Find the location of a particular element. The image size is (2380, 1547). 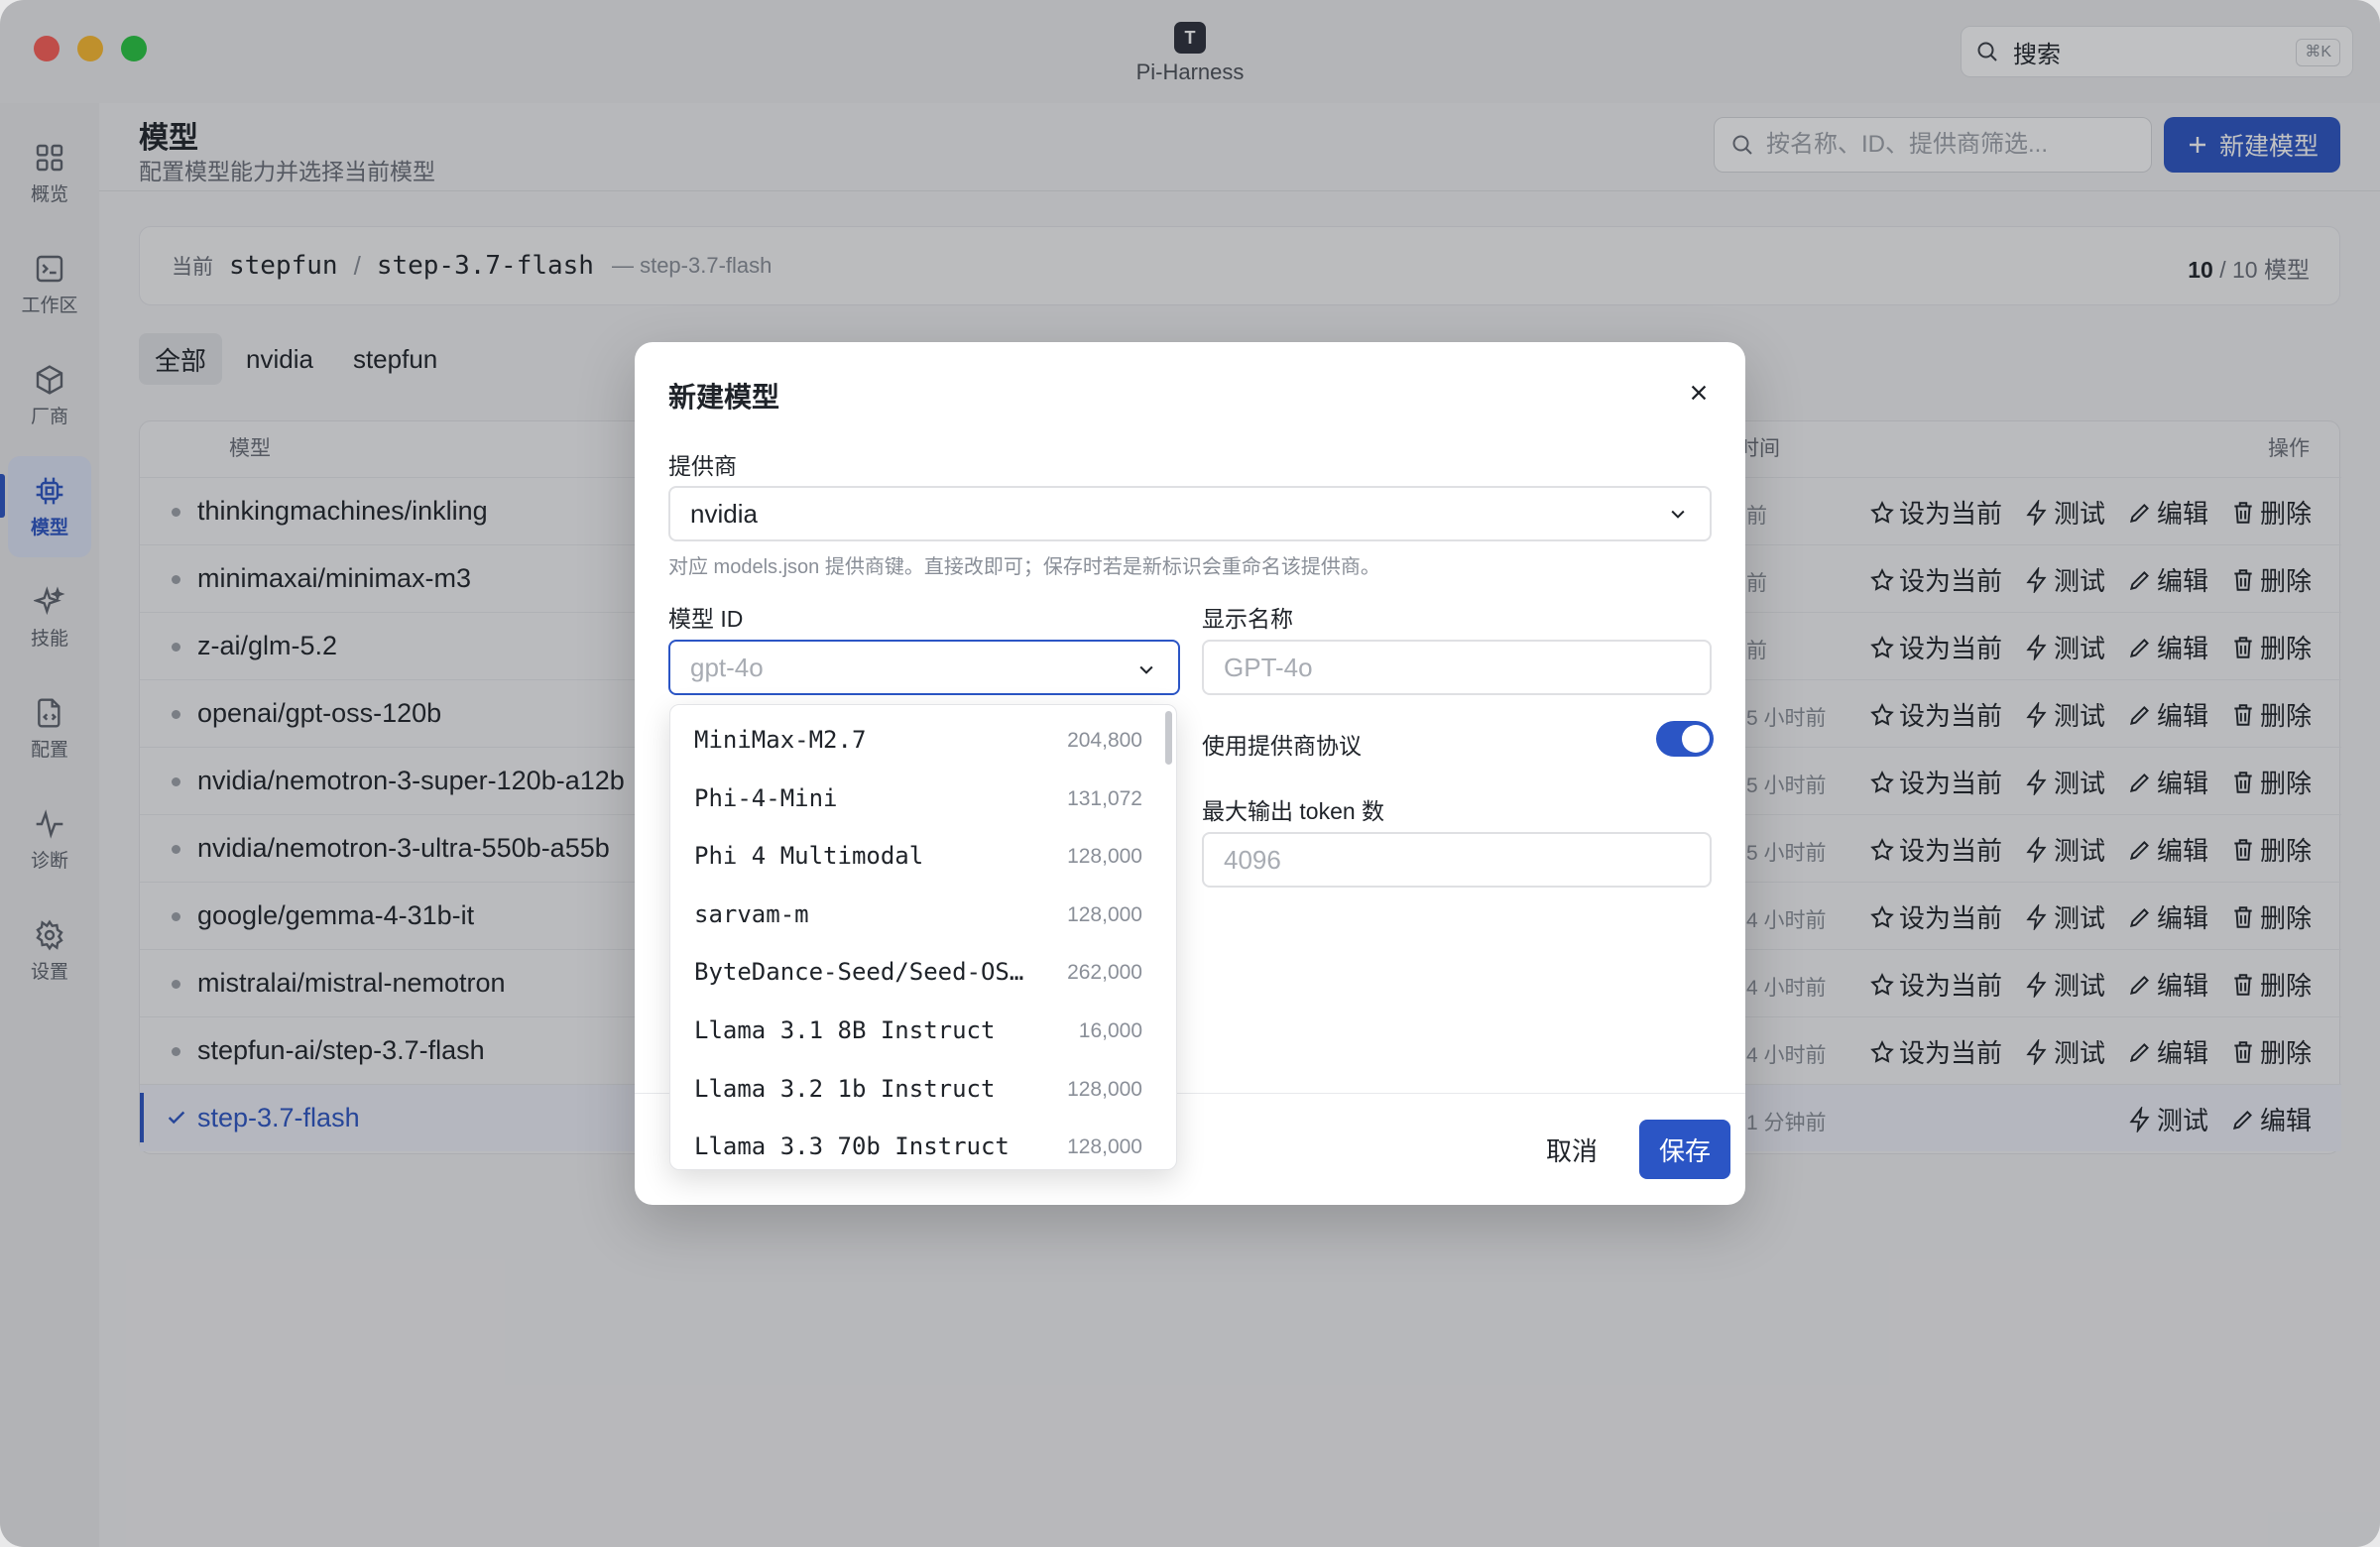

close-icon is located at coordinates (1699, 393).